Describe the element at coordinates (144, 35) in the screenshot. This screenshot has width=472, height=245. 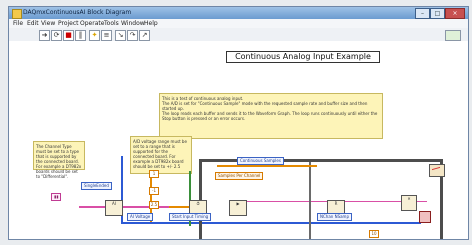
I see `step-out-icon: ↗` at that location.